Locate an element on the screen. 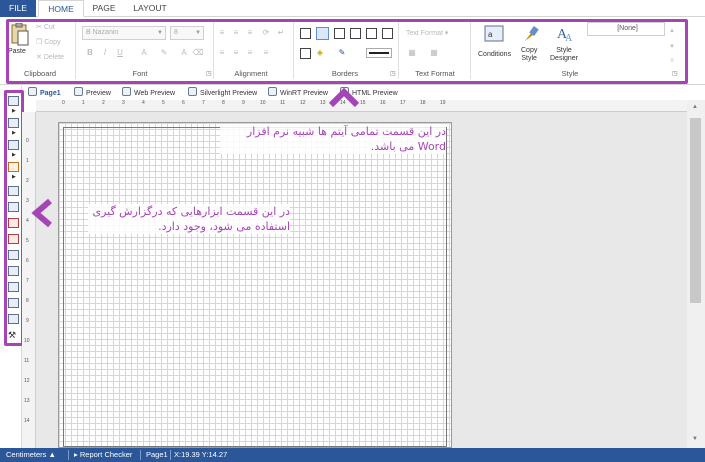 The image size is (705, 462). silverlight-preview-icon is located at coordinates (192, 91).